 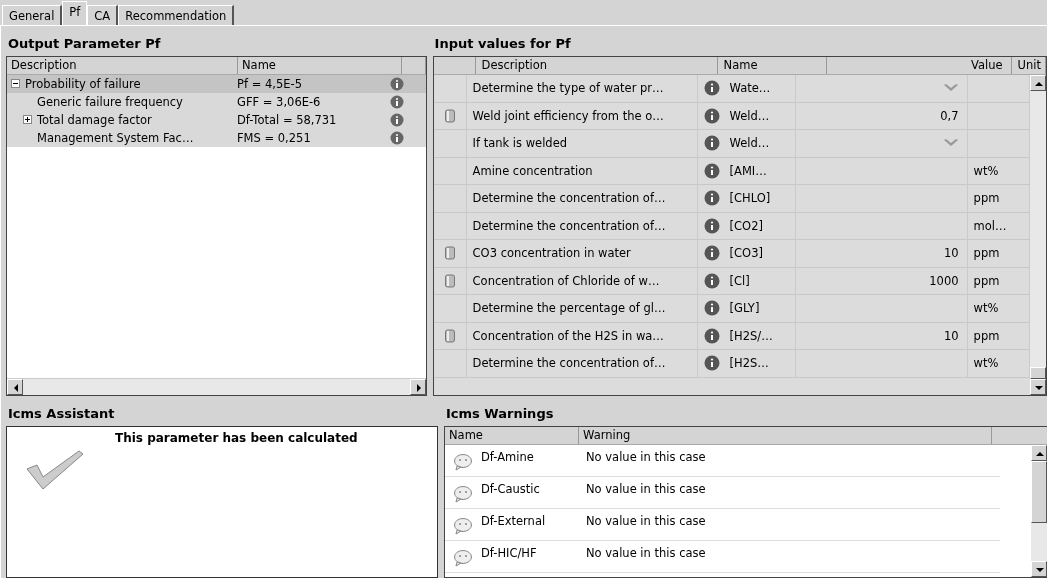 I want to click on table-cell: [CO2], so click(x=746, y=225).